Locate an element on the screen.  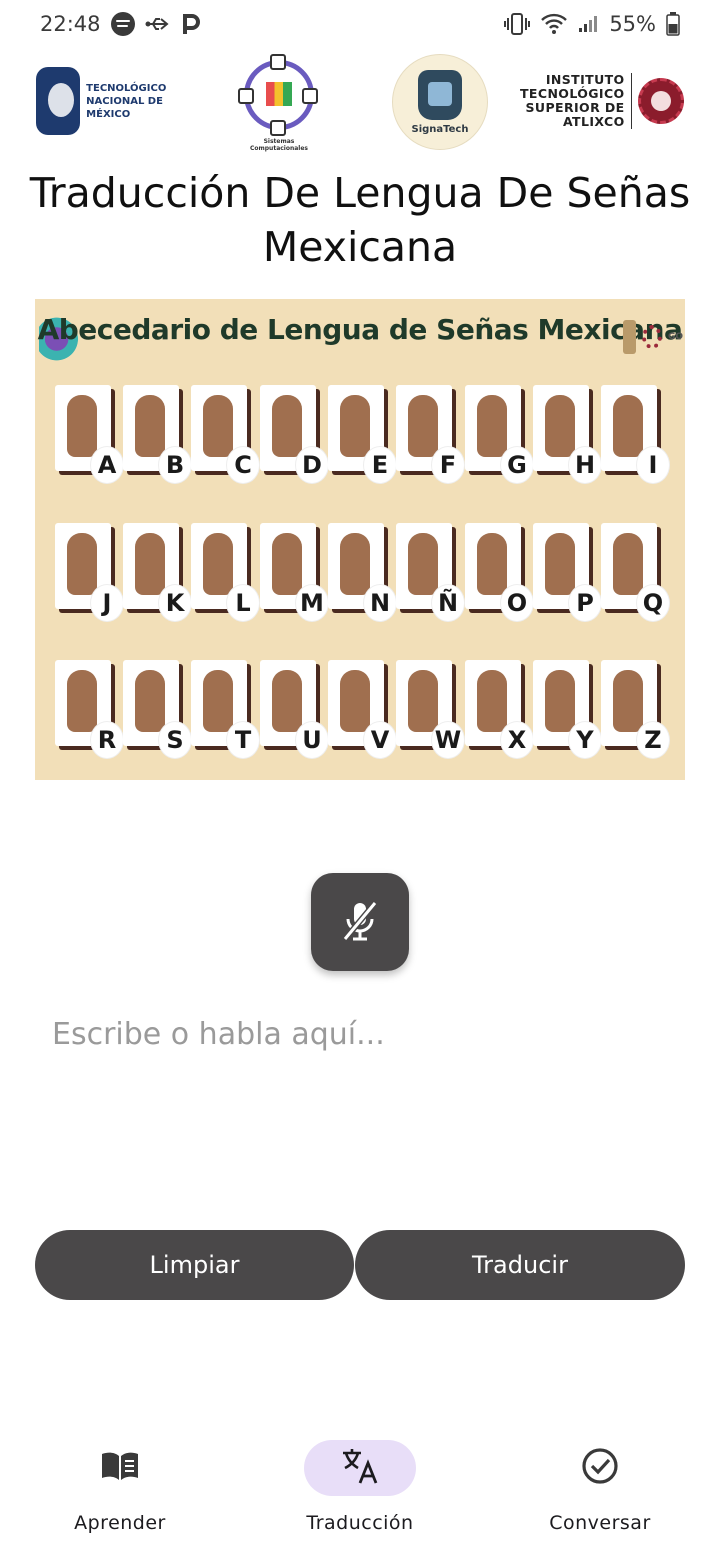
speech-text-input is located at coordinates (362, 1034).